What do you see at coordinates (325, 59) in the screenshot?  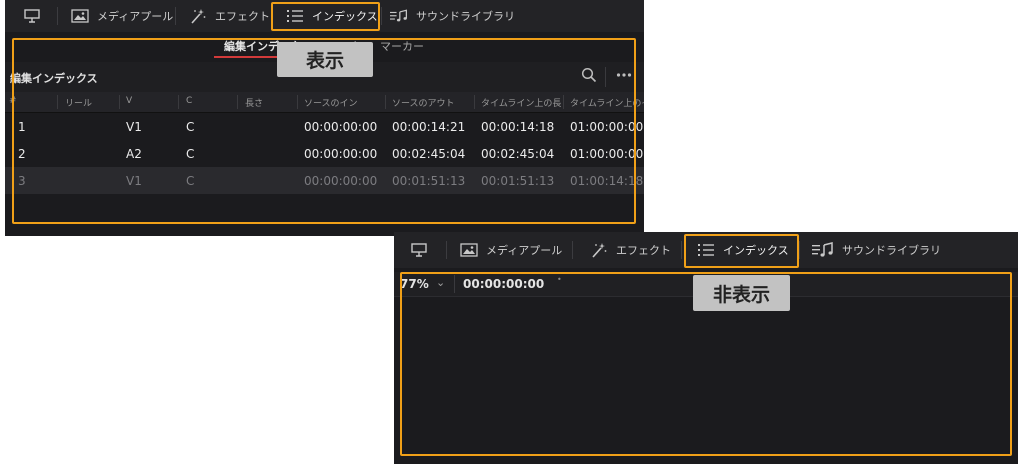 I see `shown-badge: 表示` at bounding box center [325, 59].